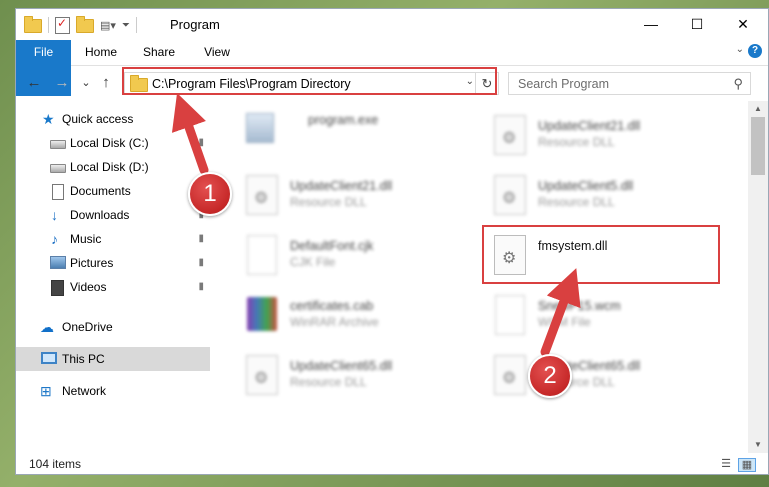 The height and width of the screenshot is (487, 769). I want to click on step-badge-2: 2, so click(550, 376).